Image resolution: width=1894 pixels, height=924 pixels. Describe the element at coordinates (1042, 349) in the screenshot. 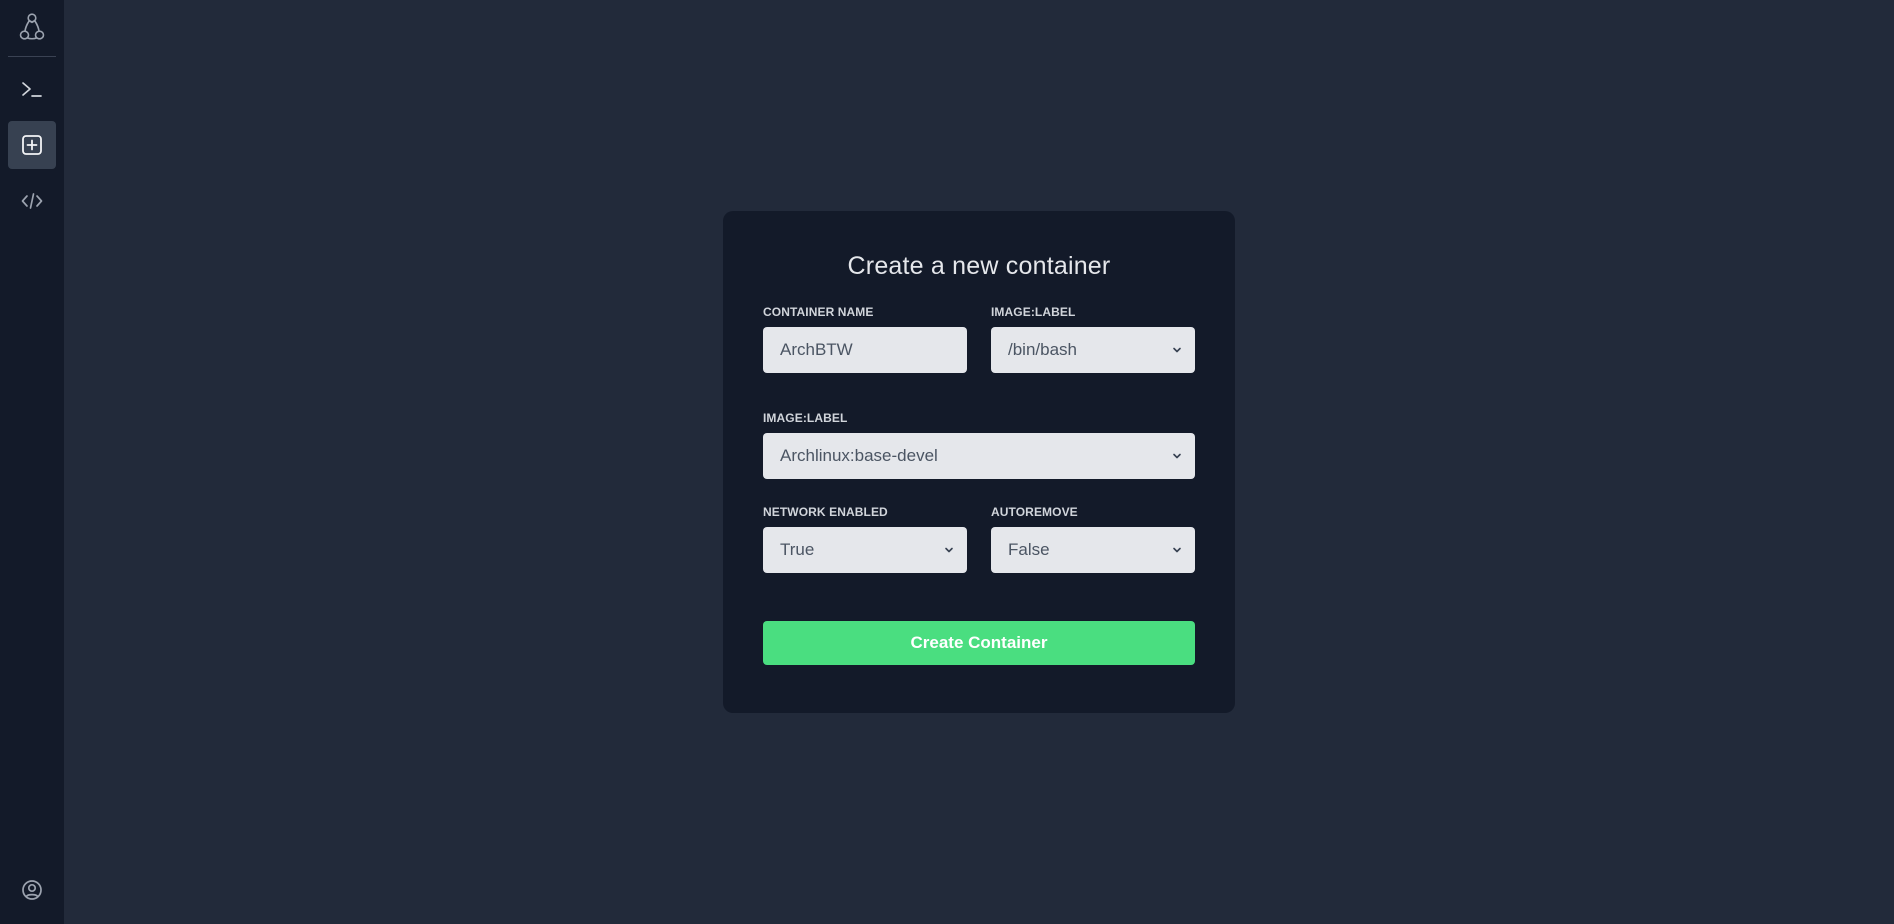

I see `shell-select-value: /bin/bash` at that location.